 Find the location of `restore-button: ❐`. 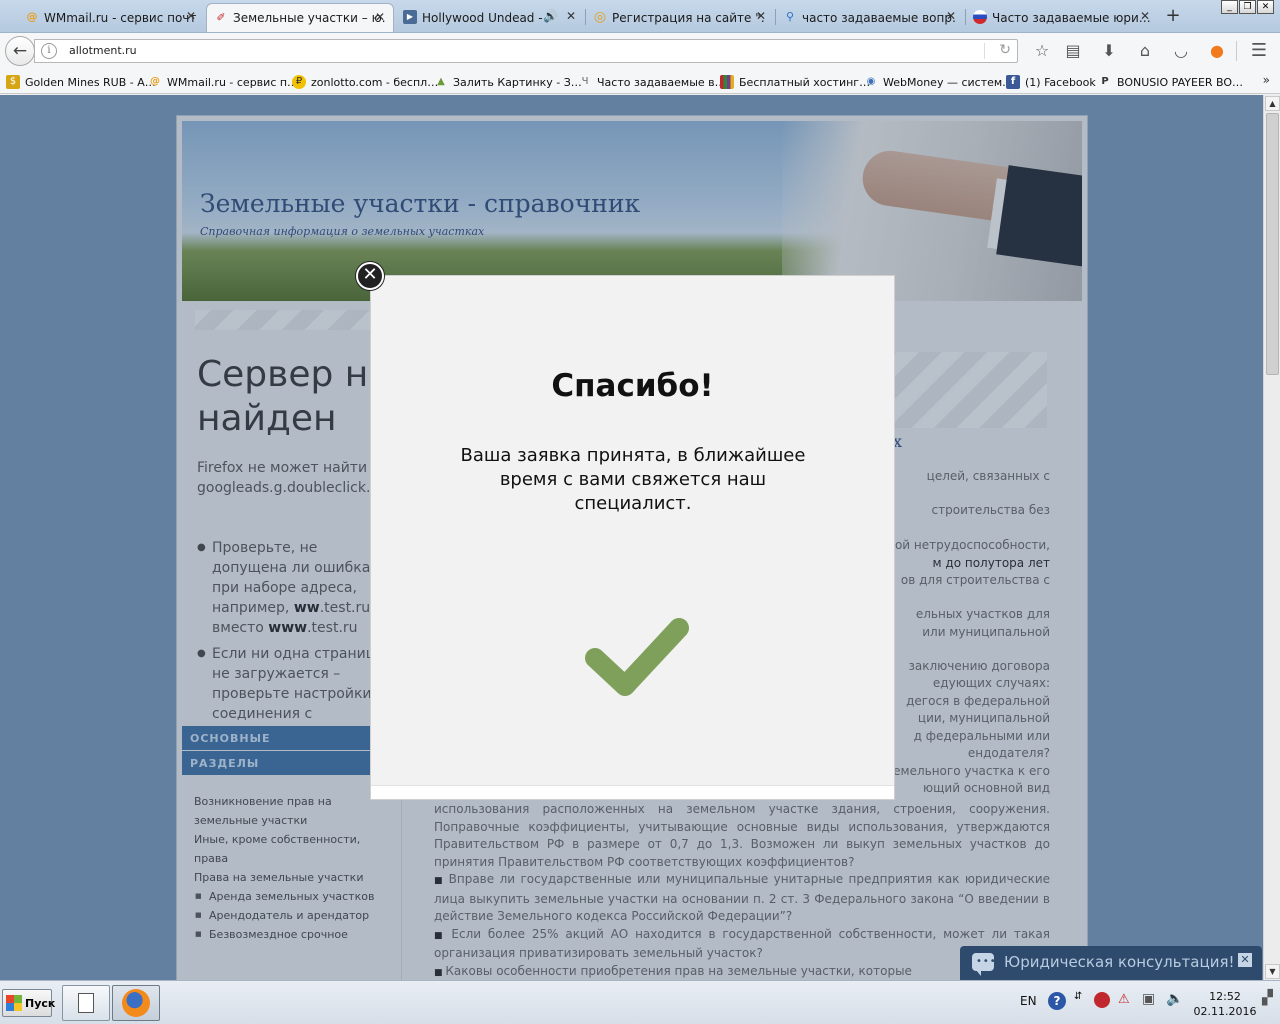

restore-button: ❐ is located at coordinates (1247, 7).